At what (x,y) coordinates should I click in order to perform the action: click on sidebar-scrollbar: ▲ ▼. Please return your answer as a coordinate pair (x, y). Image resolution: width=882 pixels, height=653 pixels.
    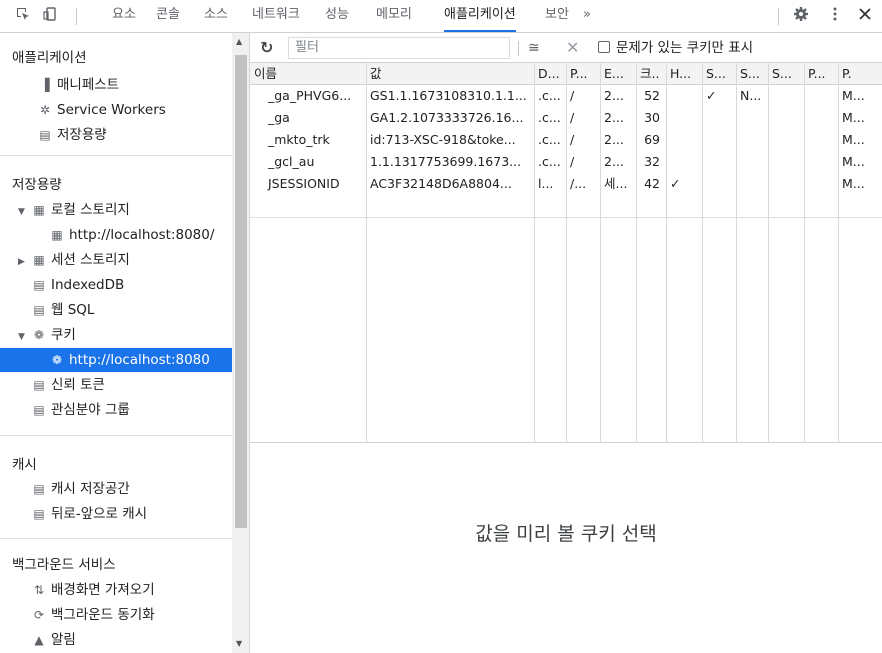
    Looking at the image, I should click on (241, 343).